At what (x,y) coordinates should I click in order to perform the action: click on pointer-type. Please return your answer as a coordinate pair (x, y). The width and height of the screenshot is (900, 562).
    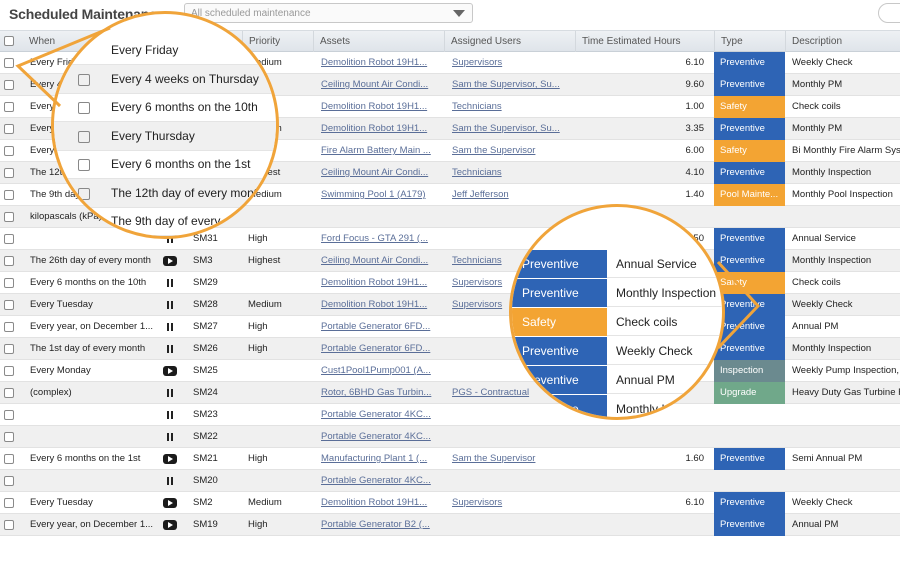
    Looking at the image, I should click on (738, 305).